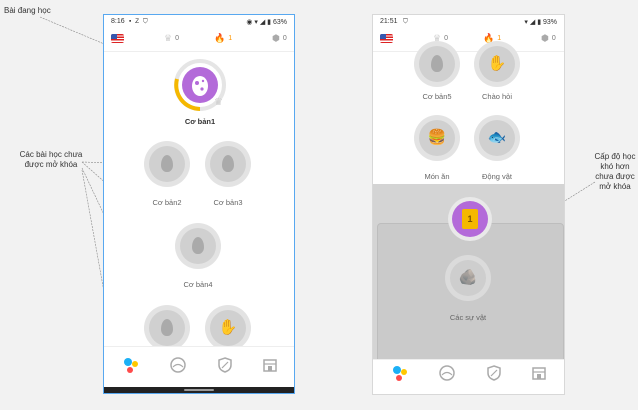  I want to click on streak-stat: 🔥 1, so click(223, 38).